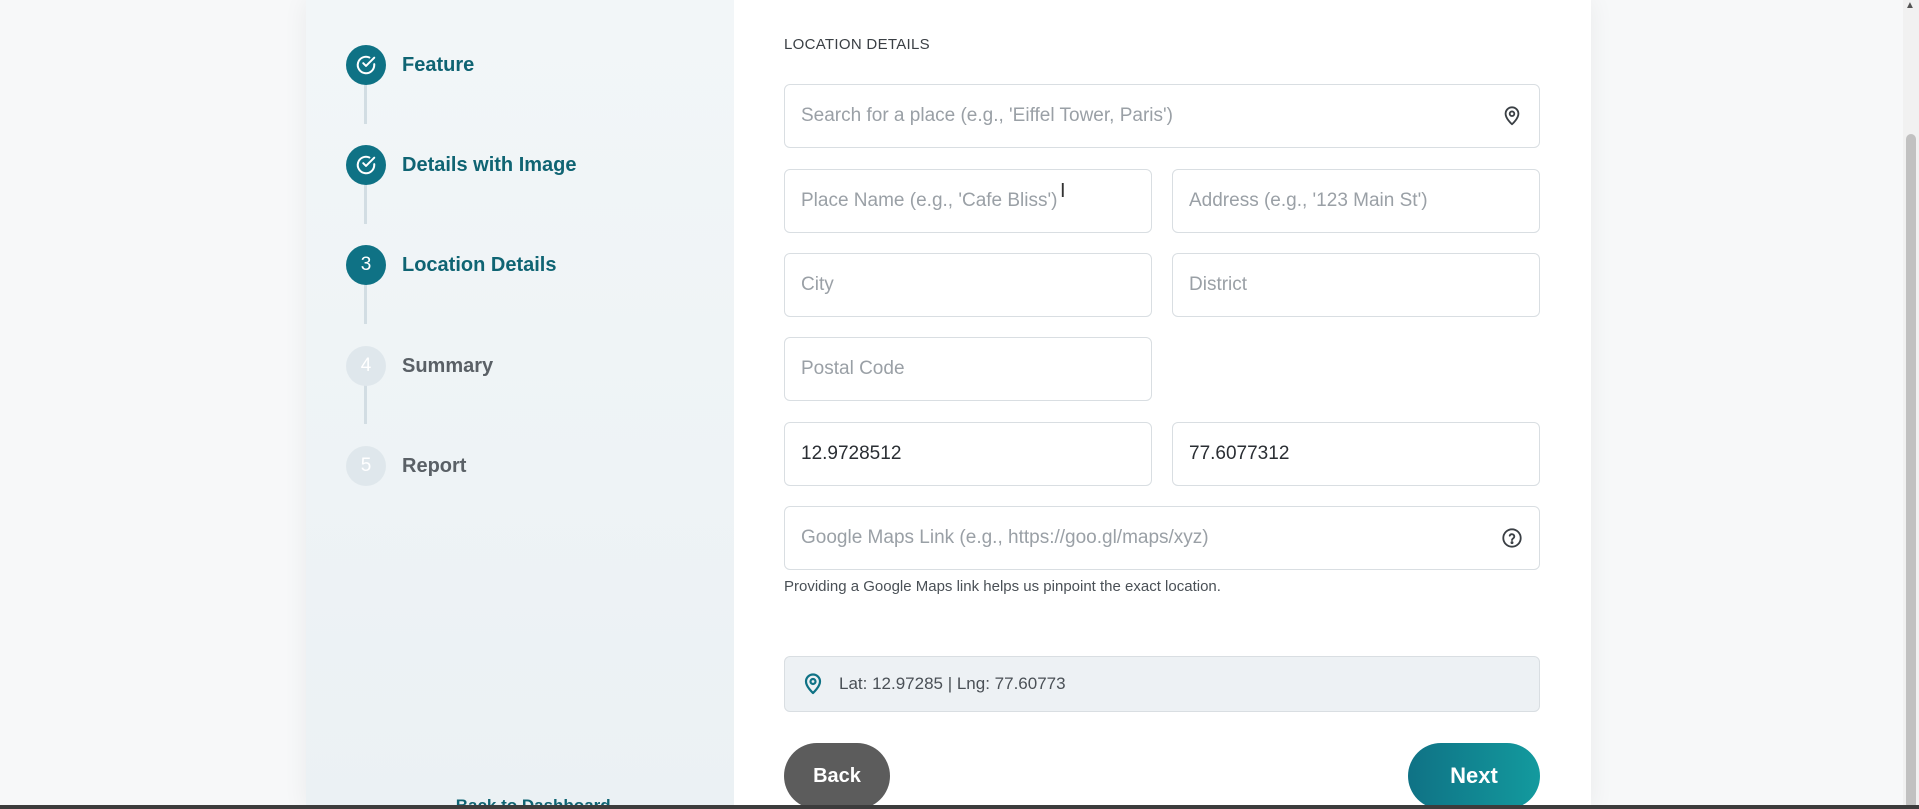 The image size is (1919, 809). What do you see at coordinates (479, 264) in the screenshot?
I see `step-label: Location Details` at bounding box center [479, 264].